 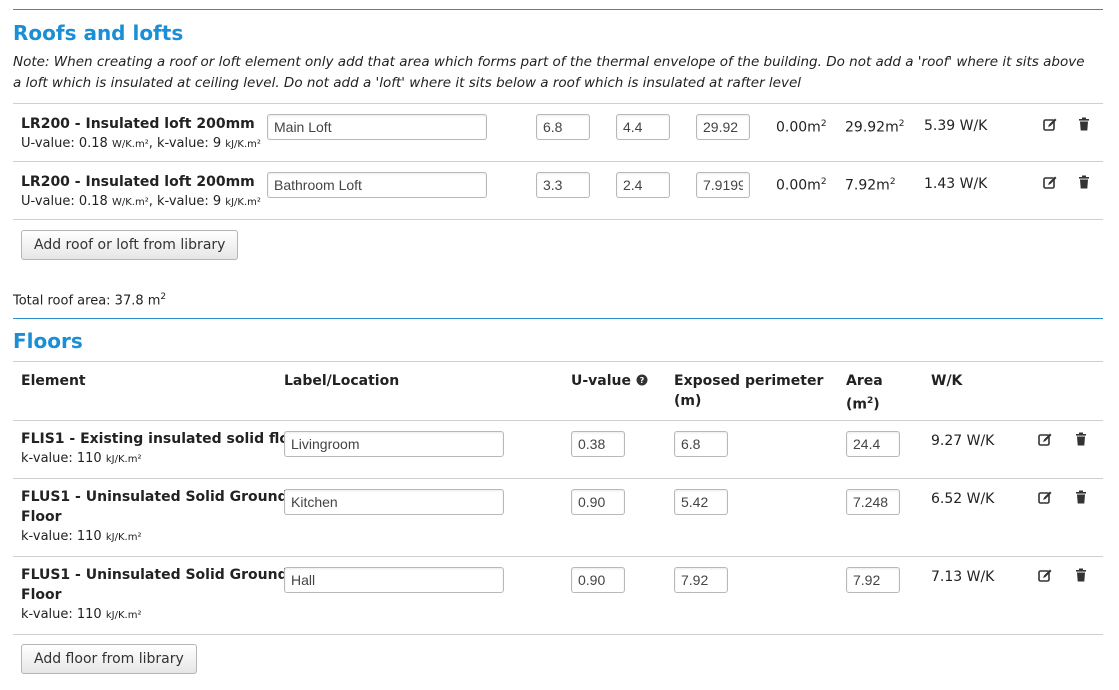 What do you see at coordinates (956, 126) in the screenshot?
I see `roof-wk: 5.39 W/K` at bounding box center [956, 126].